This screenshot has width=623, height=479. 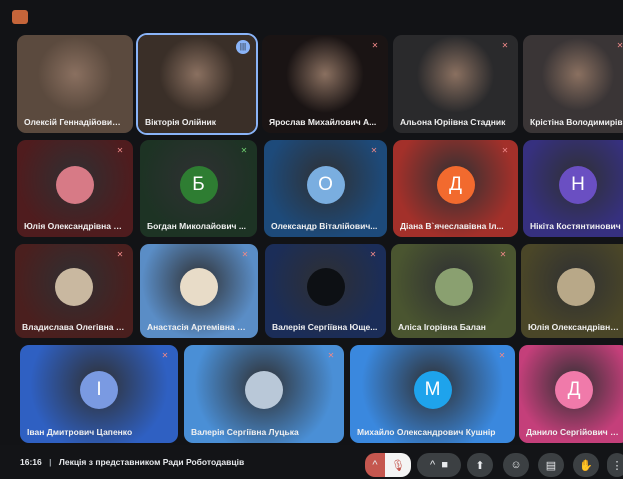 What do you see at coordinates (426, 432) in the screenshot?
I see `participant-name: Михайло Олександрович Кушнір` at bounding box center [426, 432].